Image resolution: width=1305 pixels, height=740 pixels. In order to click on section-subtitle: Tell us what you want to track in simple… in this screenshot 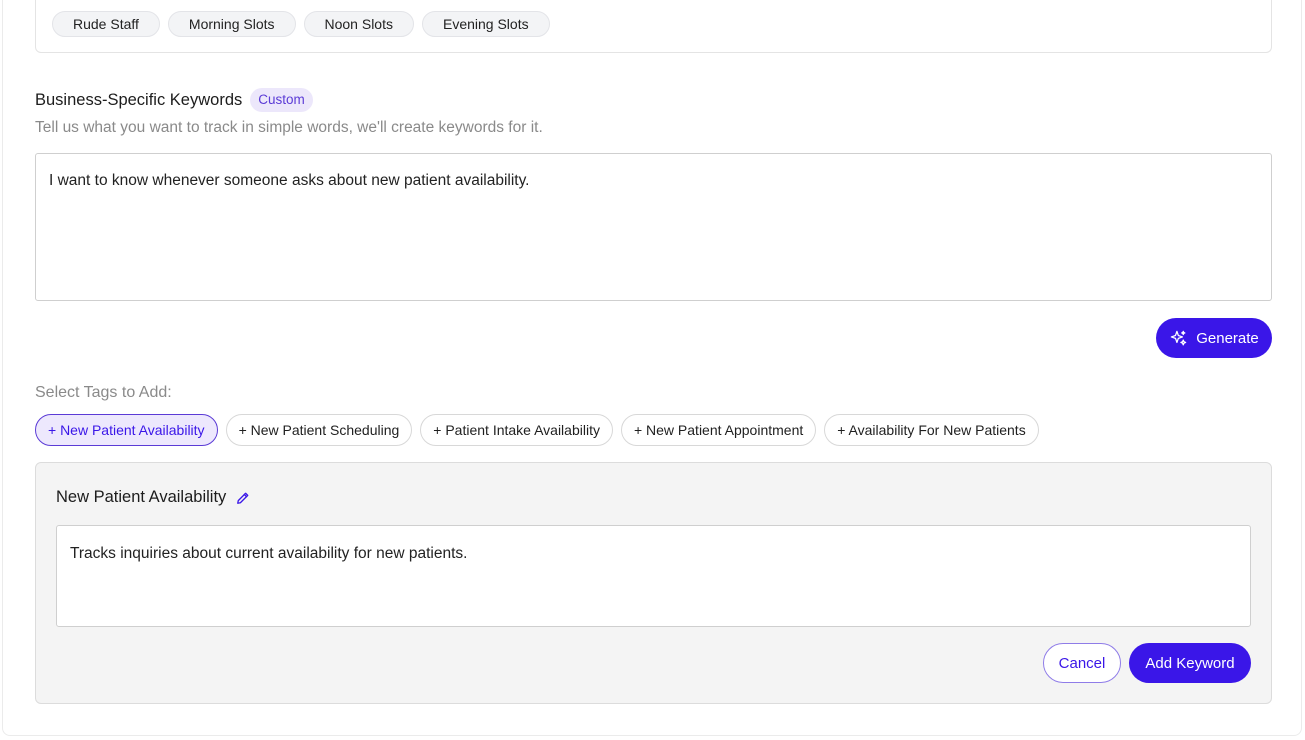, I will do `click(289, 127)`.